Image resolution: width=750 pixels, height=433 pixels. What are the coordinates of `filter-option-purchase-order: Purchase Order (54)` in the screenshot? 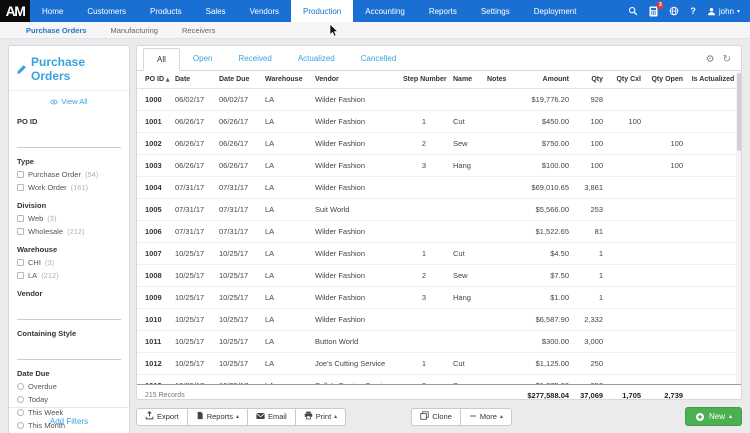 It's located at (69, 174).